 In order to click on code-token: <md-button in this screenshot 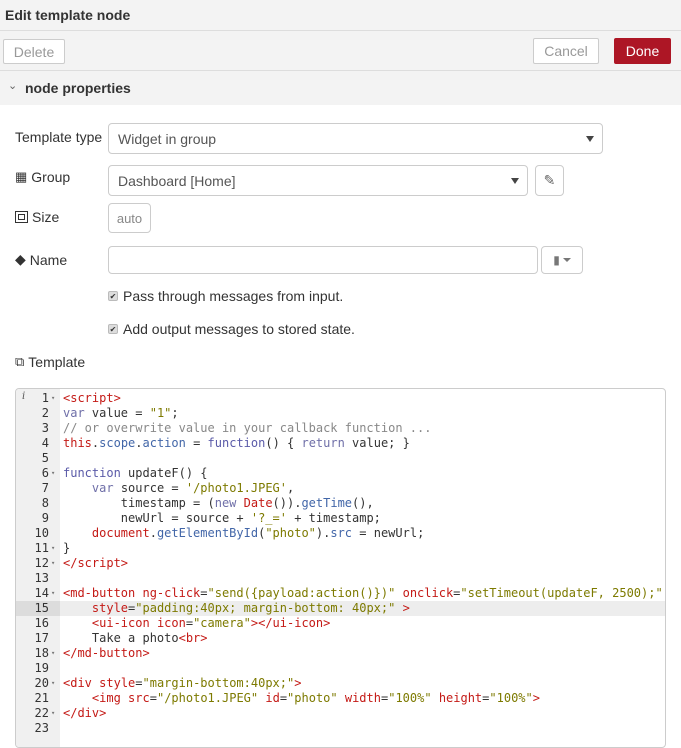, I will do `click(99, 593)`.